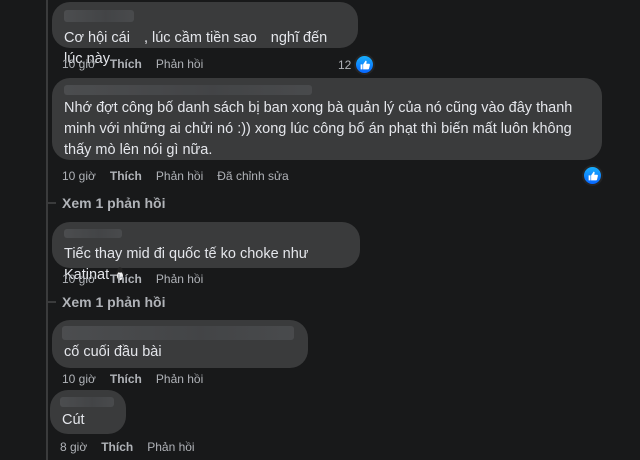 This screenshot has width=640, height=460. I want to click on comment-actions-1: 10 giờ Thích Phản hồi, so click(132, 64).